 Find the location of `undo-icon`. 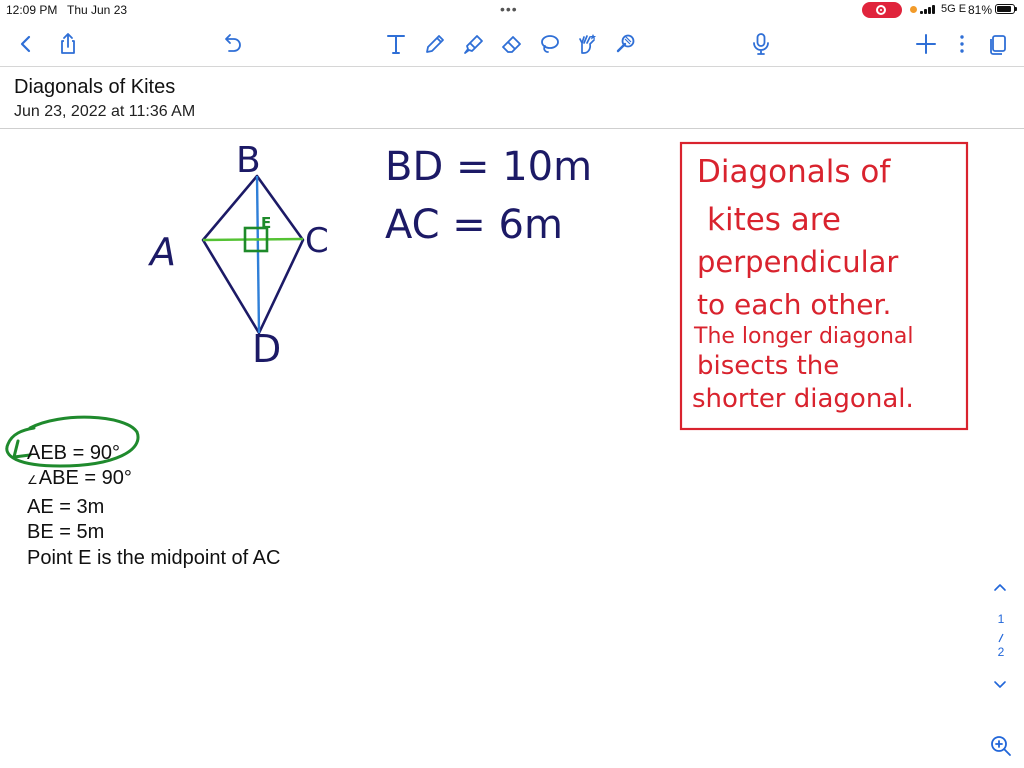

undo-icon is located at coordinates (232, 44).